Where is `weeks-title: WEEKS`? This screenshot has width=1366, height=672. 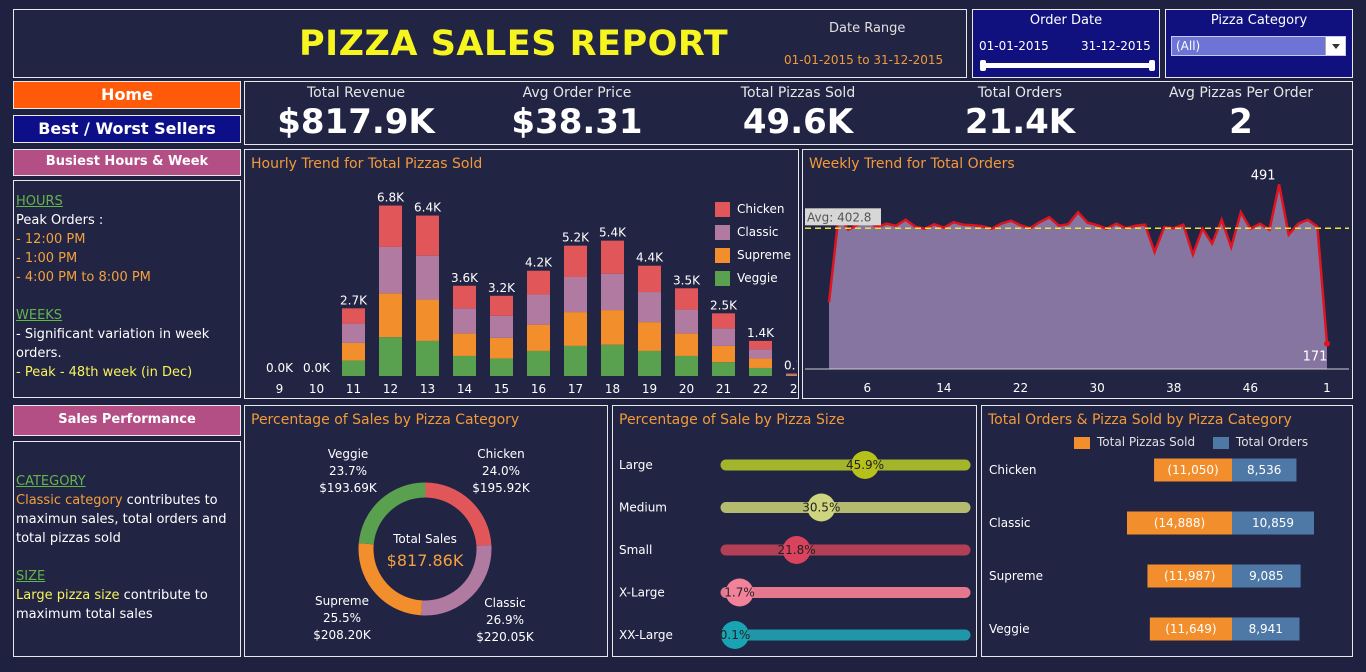
weeks-title: WEEKS is located at coordinates (39, 315).